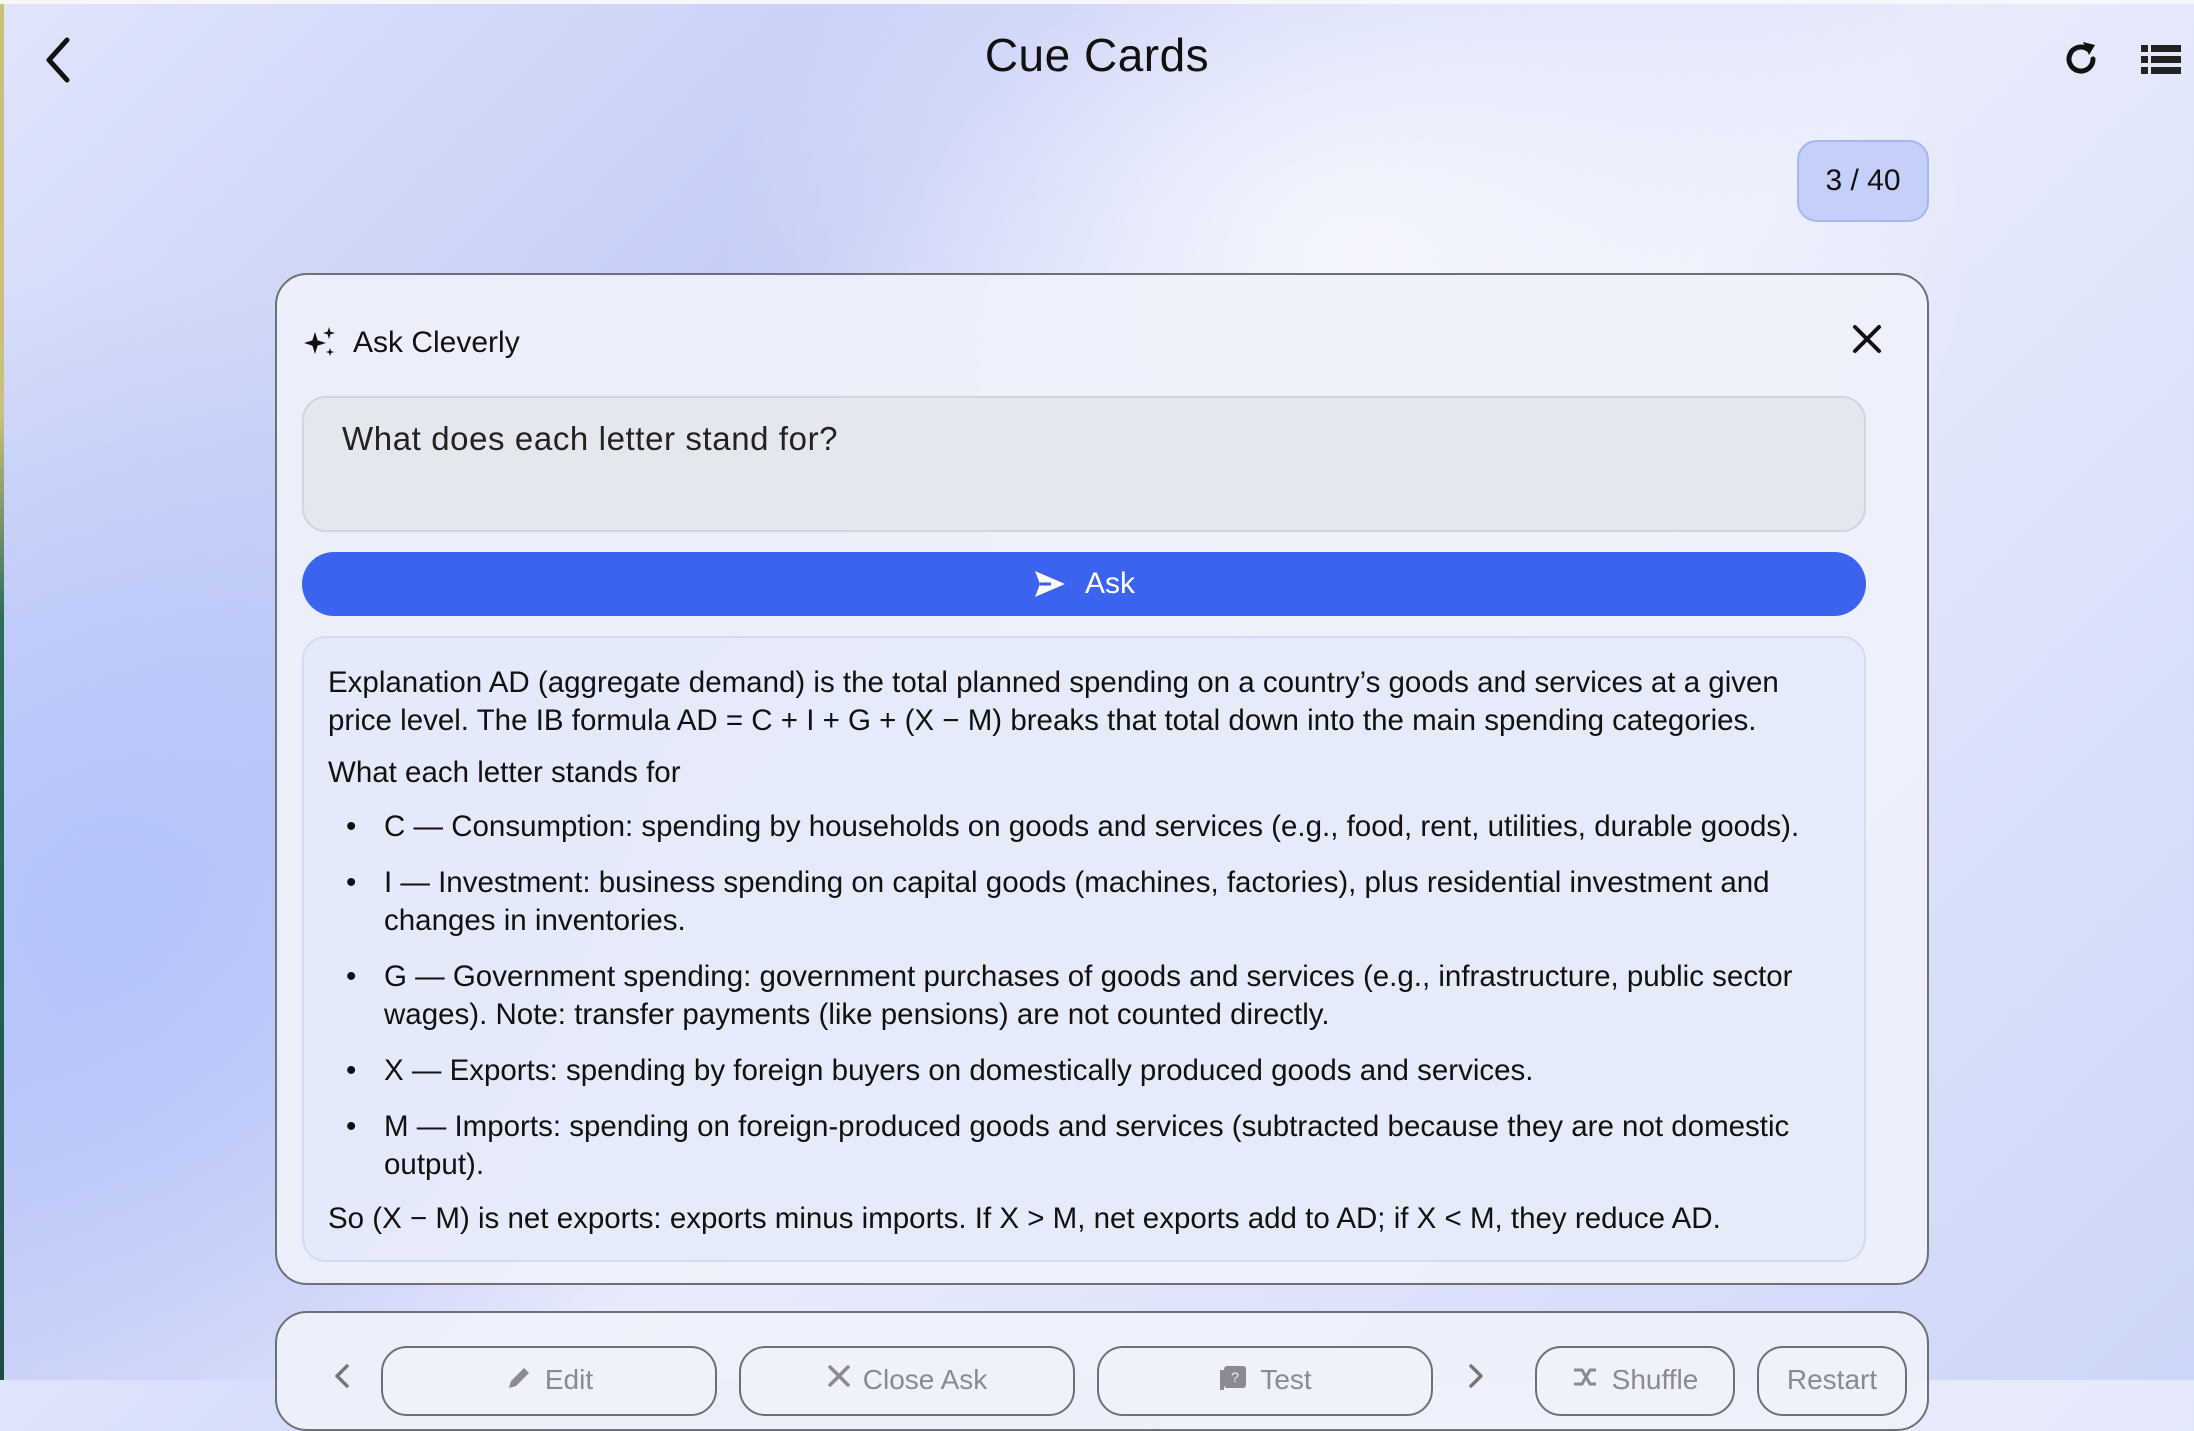  I want to click on card-counter-badge: 3 / 40, so click(1863, 181).